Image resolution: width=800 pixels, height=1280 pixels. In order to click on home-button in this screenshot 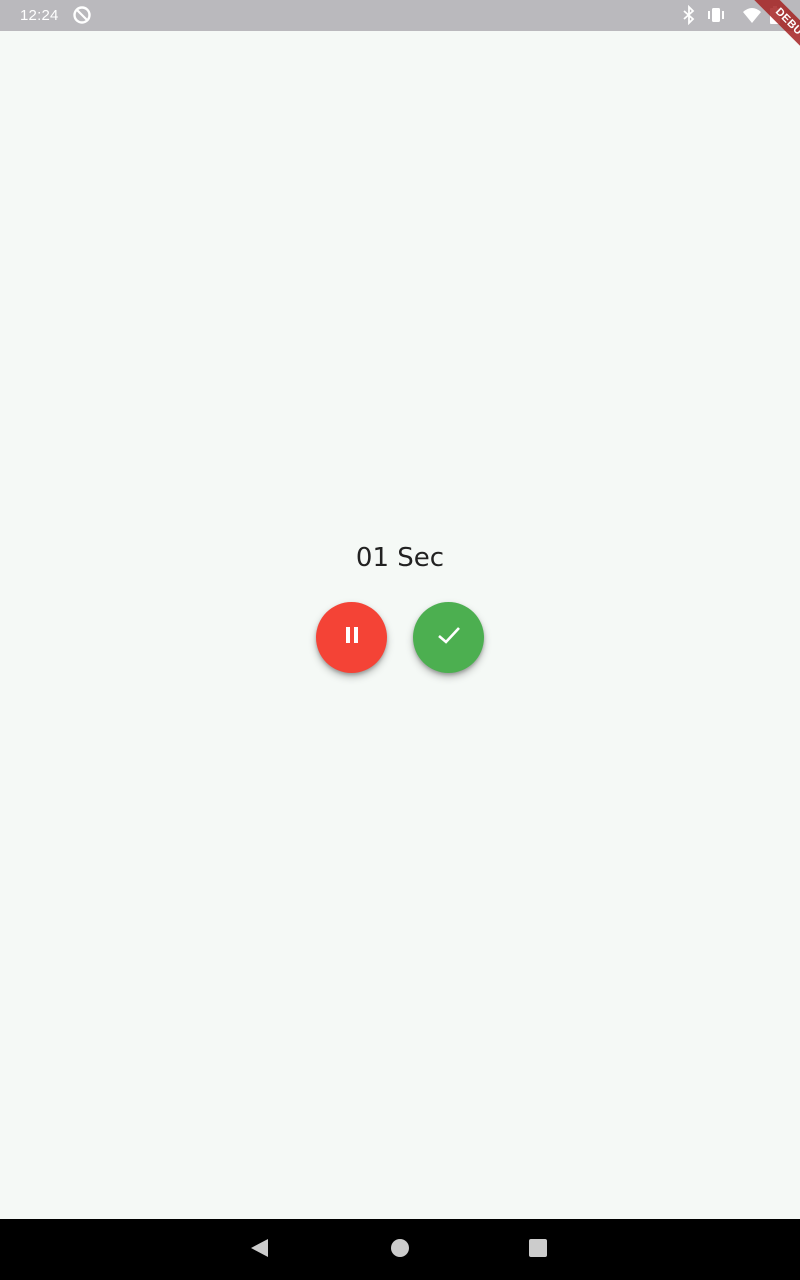, I will do `click(400, 1250)`.